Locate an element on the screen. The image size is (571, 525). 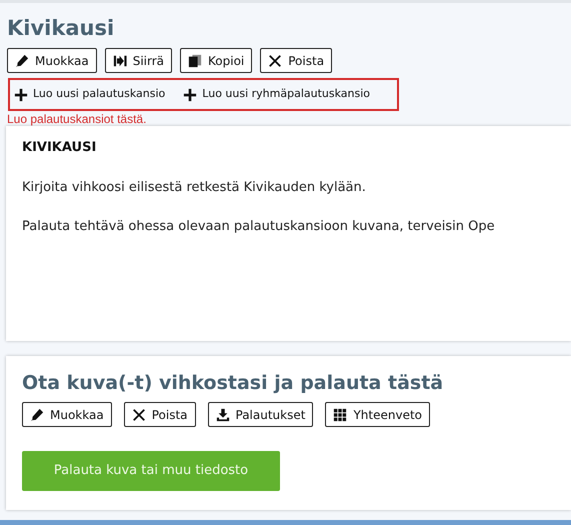
create-folder-link: Luo uusi ryhmäpalautuskansio is located at coordinates (276, 94).